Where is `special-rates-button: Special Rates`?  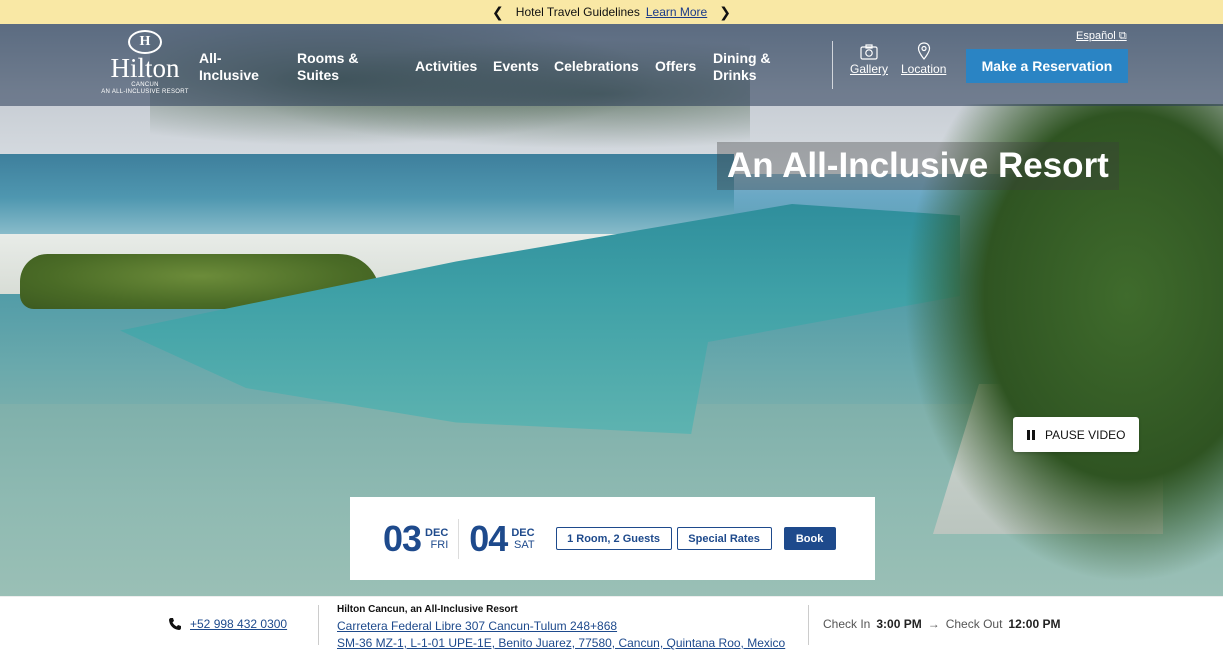 special-rates-button: Special Rates is located at coordinates (724, 538).